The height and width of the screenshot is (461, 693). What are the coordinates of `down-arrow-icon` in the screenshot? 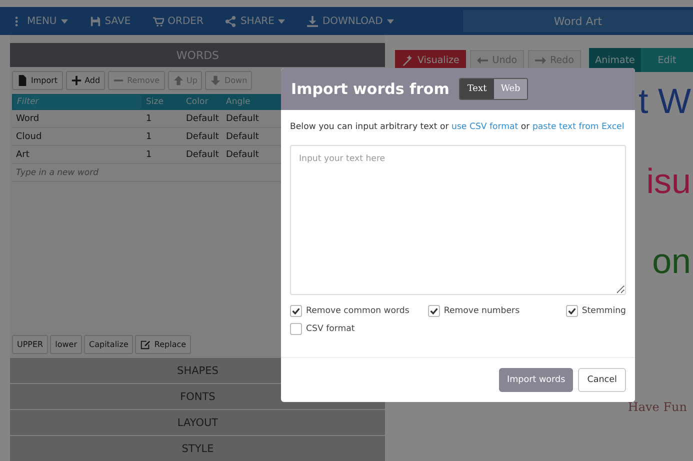 It's located at (216, 80).